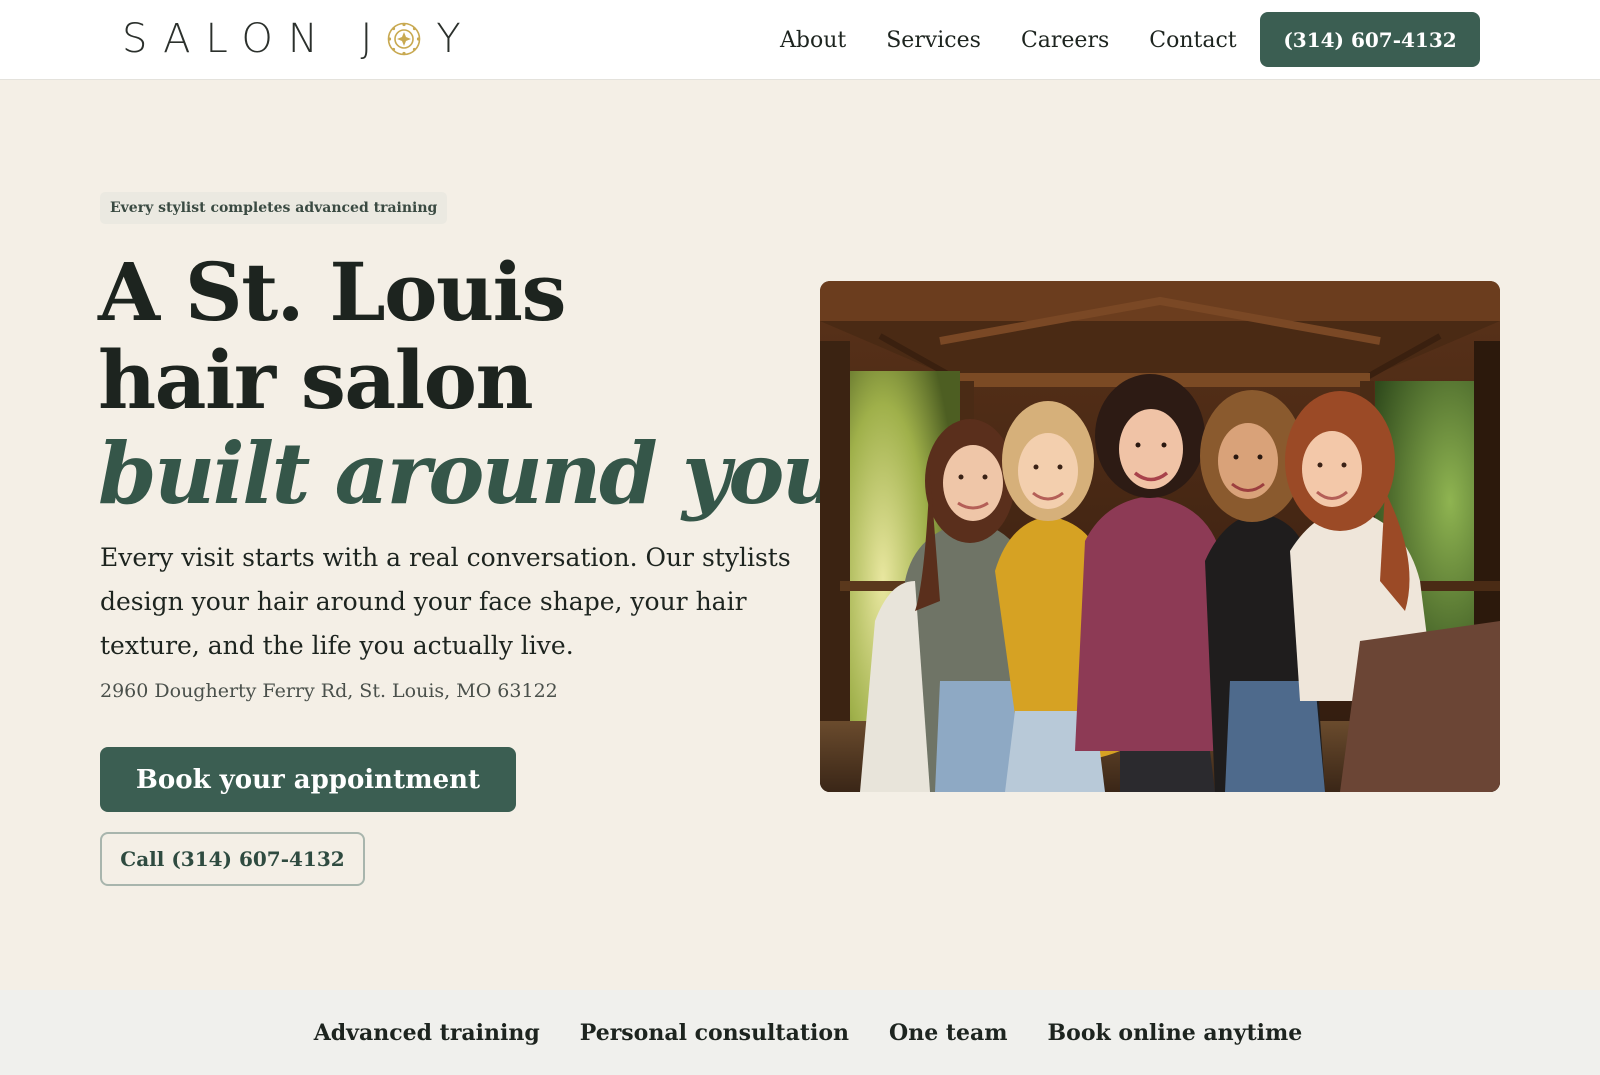 The height and width of the screenshot is (1075, 1600). What do you see at coordinates (404, 39) in the screenshot?
I see `sun-flower-icon` at bounding box center [404, 39].